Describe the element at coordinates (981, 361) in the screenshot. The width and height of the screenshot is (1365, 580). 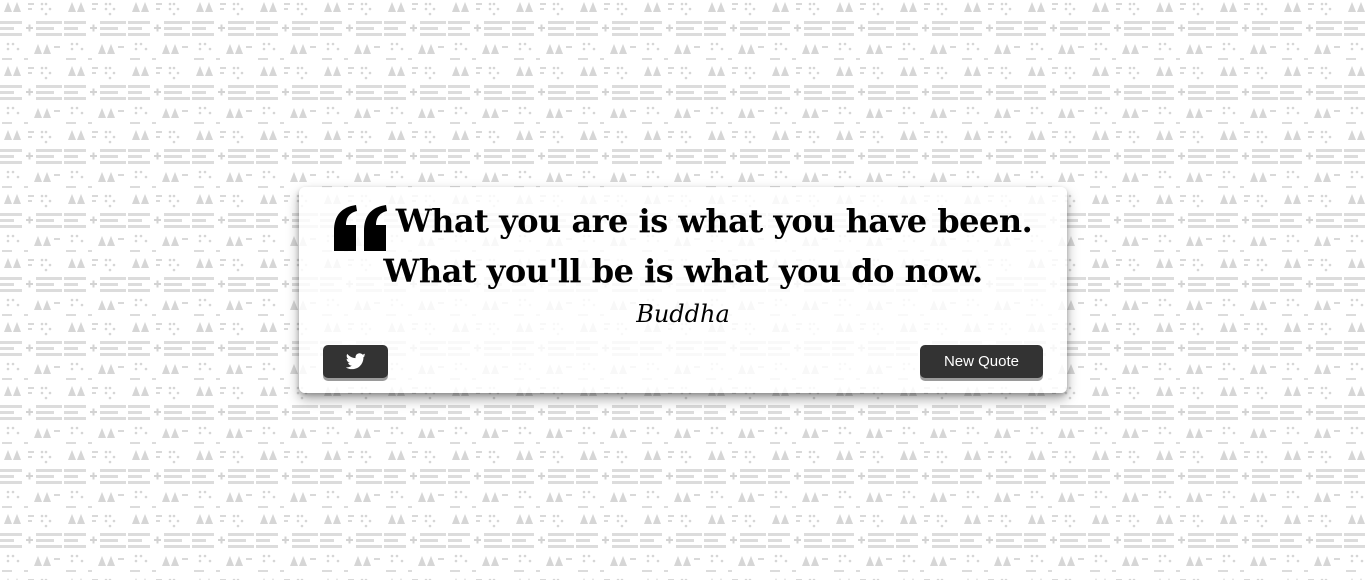
I see `new-quote-button: New Quote` at that location.